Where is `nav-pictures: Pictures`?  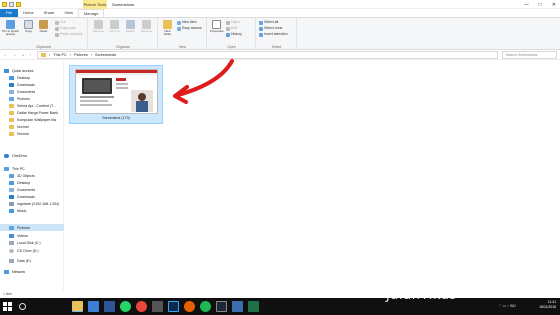 nav-pictures: Pictures is located at coordinates (32, 98).